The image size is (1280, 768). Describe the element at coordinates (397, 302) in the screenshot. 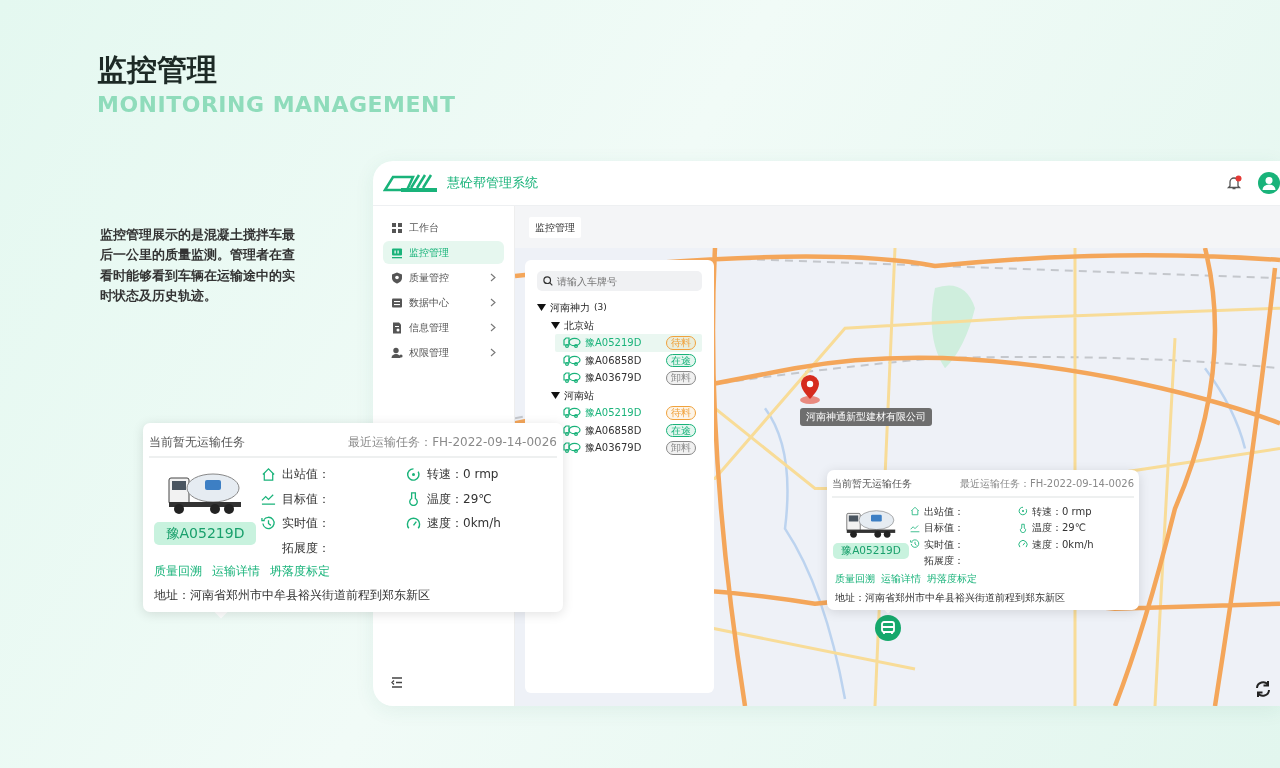

I see `sliders-icon` at that location.